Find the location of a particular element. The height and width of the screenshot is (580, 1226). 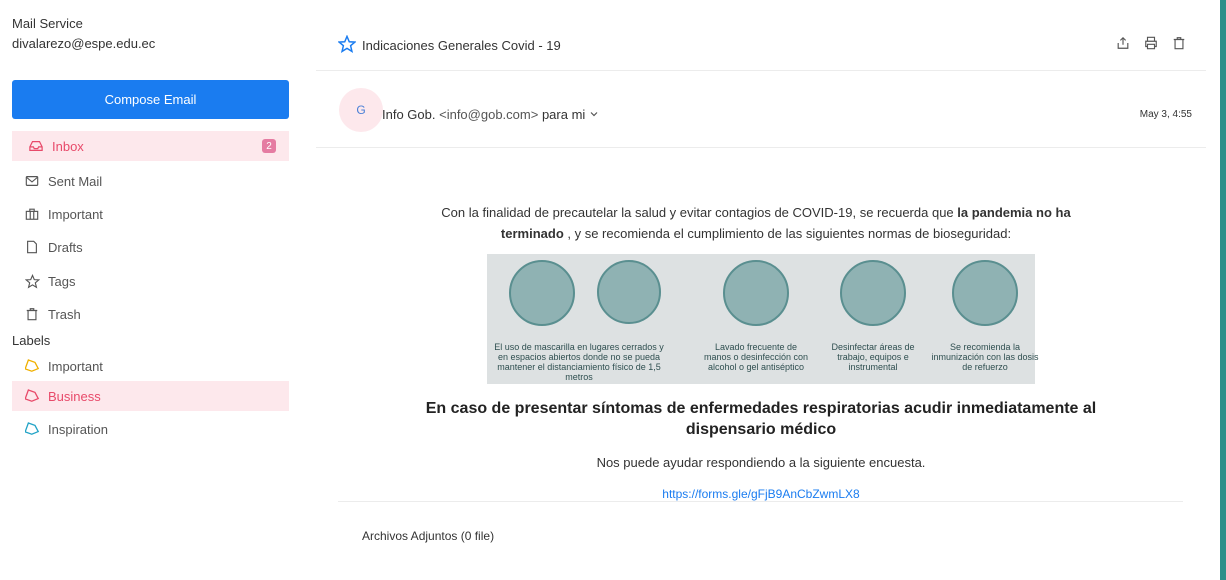

app-title: Mail Service is located at coordinates (47, 23).